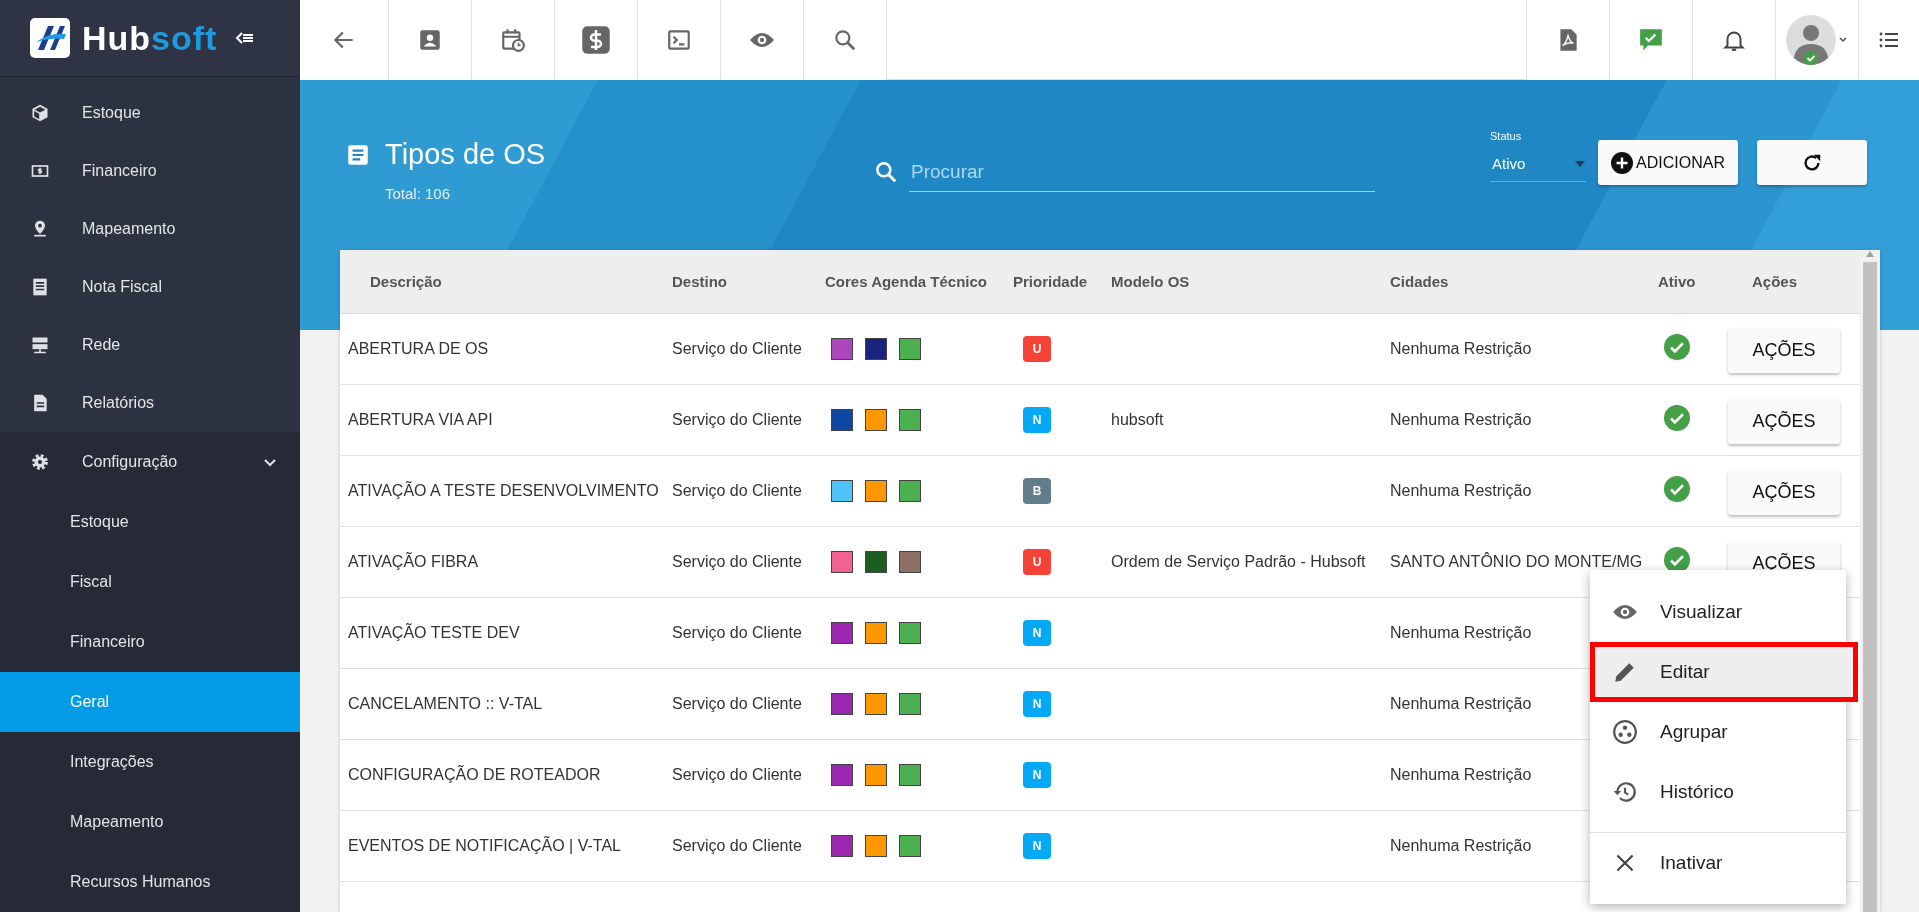 This screenshot has width=1919, height=912. I want to click on sidebar-item: Estoque, so click(150, 112).